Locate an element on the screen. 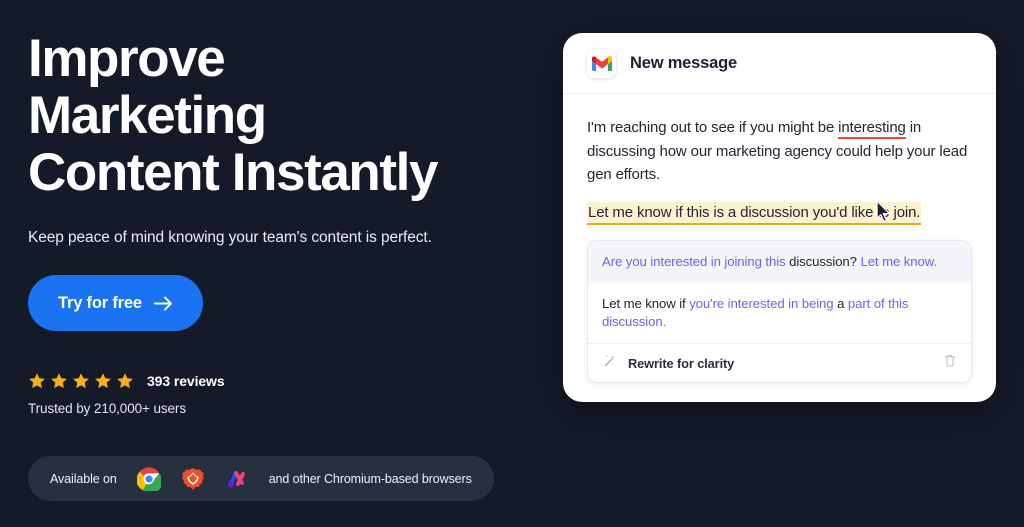  suggestion-1-seg-1: Are you interested in joining this is located at coordinates (694, 261).